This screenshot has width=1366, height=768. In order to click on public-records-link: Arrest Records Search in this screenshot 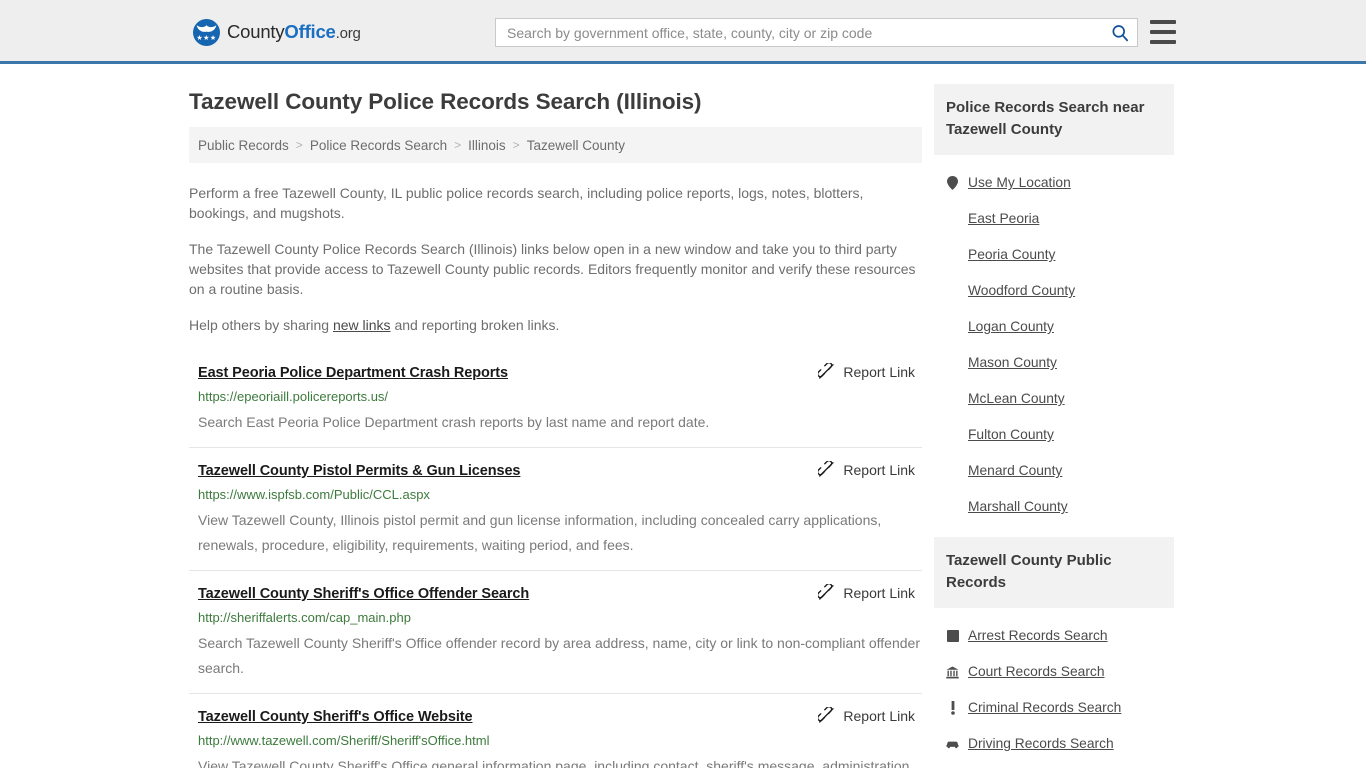, I will do `click(1038, 636)`.